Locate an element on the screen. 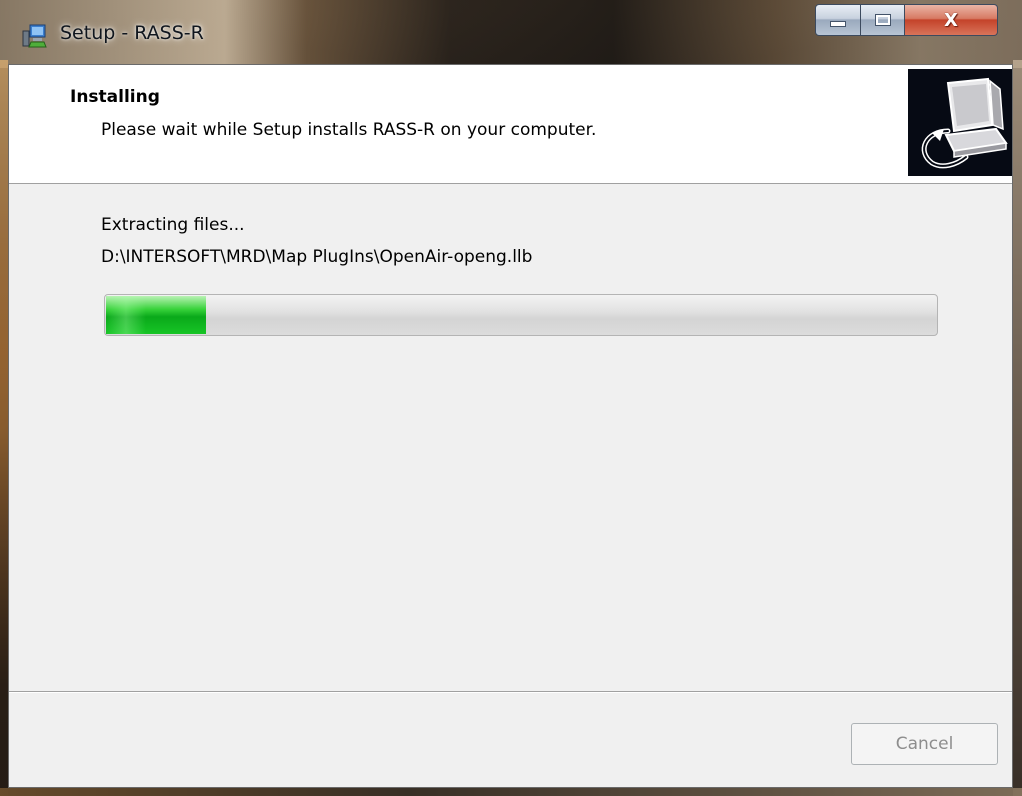 This screenshot has height=796, width=1022. page-title: Installing is located at coordinates (115, 97).